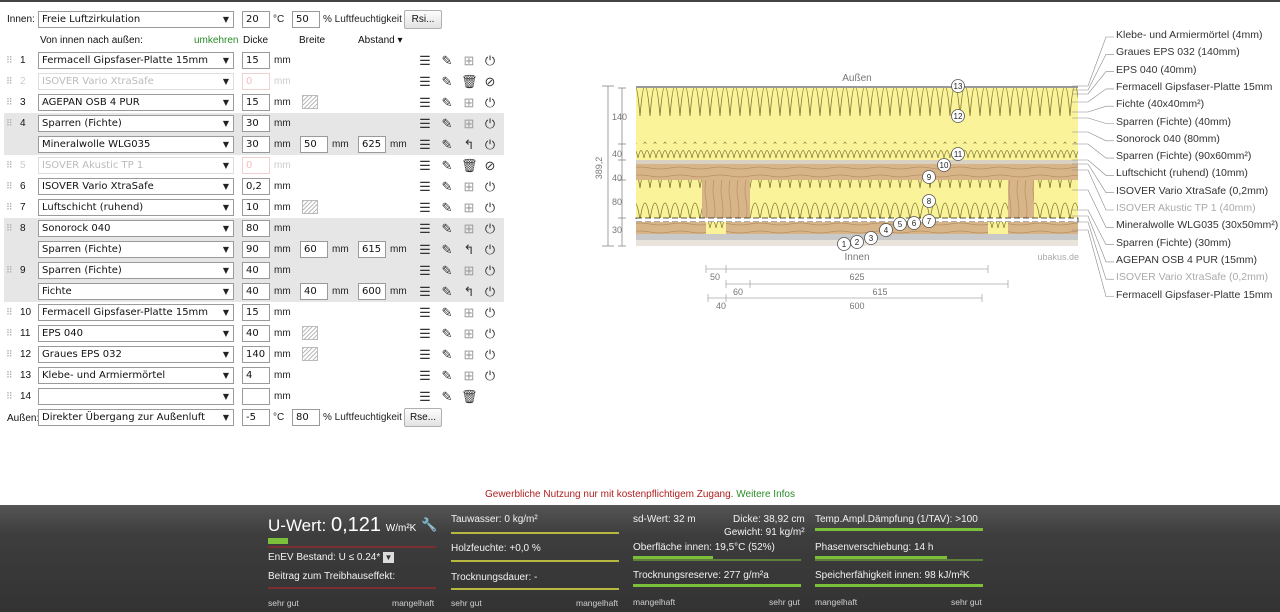  Describe the element at coordinates (314, 249) in the screenshot. I see `sublayer-width-input: 60` at that location.